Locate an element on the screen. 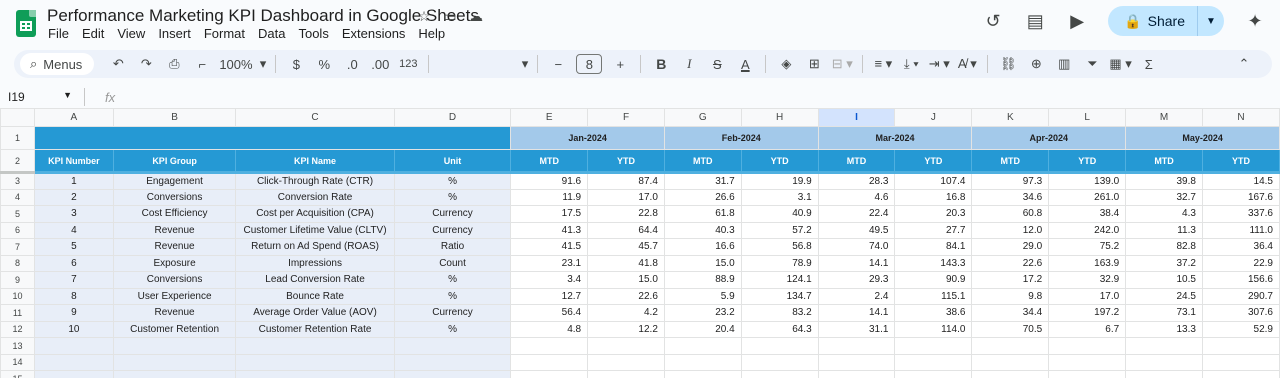 This screenshot has width=1280, height=378. column-header-c: C is located at coordinates (315, 117).